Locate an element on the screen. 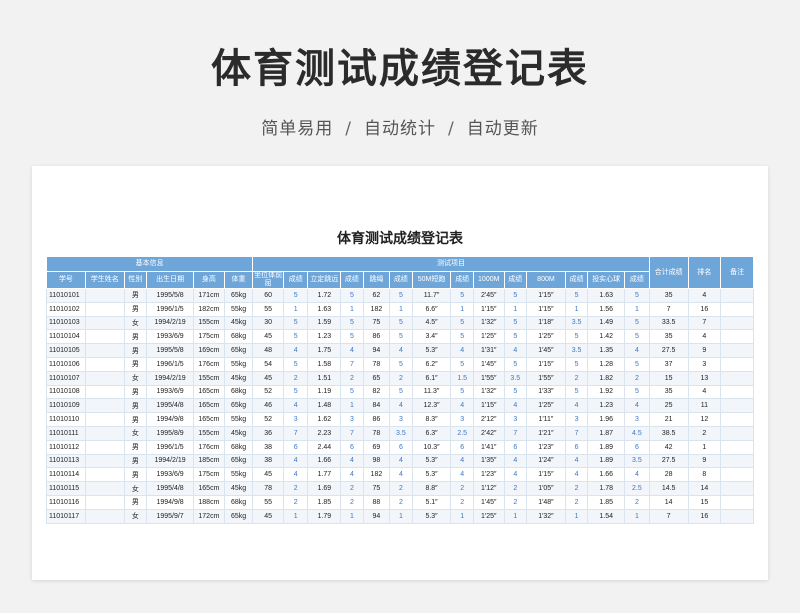  table-cell: 1.72 is located at coordinates (324, 295).